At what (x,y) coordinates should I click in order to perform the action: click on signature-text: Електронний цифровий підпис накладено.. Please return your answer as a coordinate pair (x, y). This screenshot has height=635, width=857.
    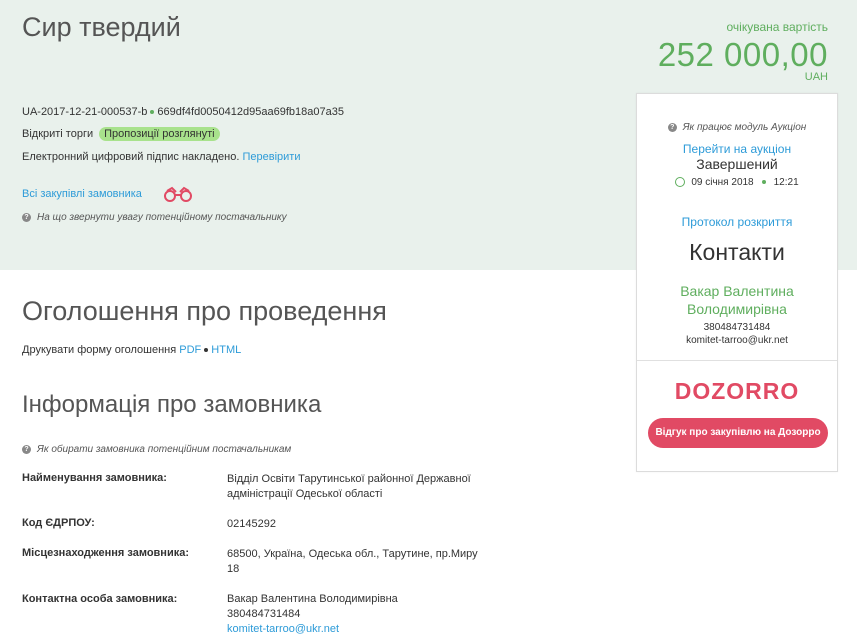
    Looking at the image, I should click on (131, 157).